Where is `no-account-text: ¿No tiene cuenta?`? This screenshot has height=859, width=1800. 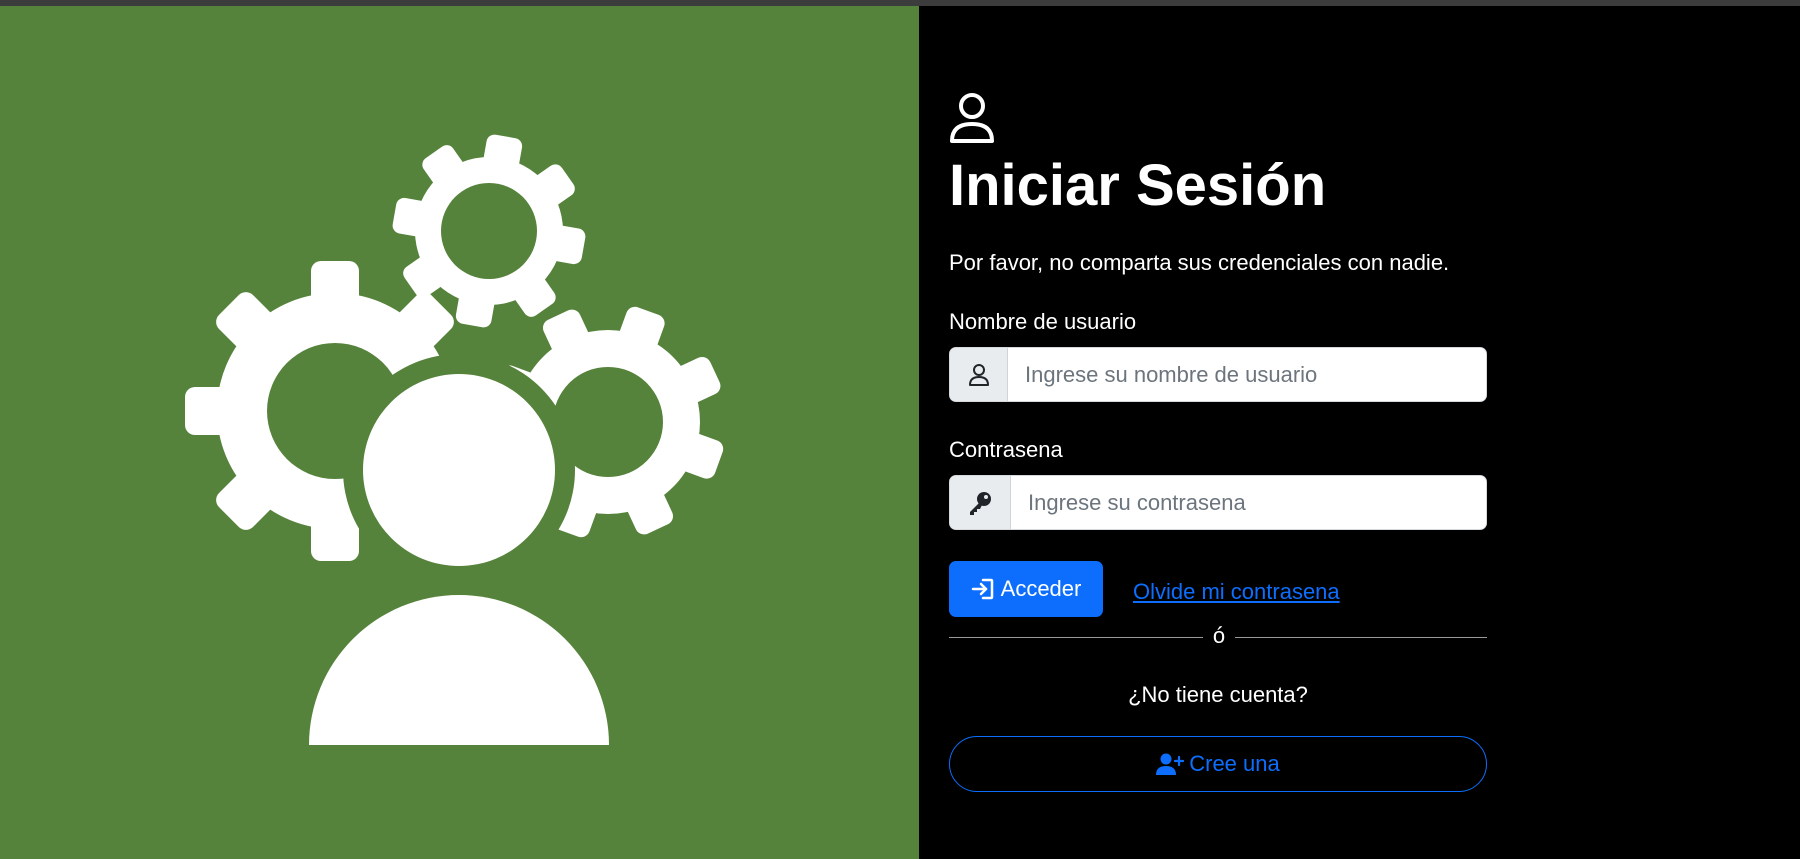
no-account-text: ¿No tiene cuenta? is located at coordinates (1218, 694).